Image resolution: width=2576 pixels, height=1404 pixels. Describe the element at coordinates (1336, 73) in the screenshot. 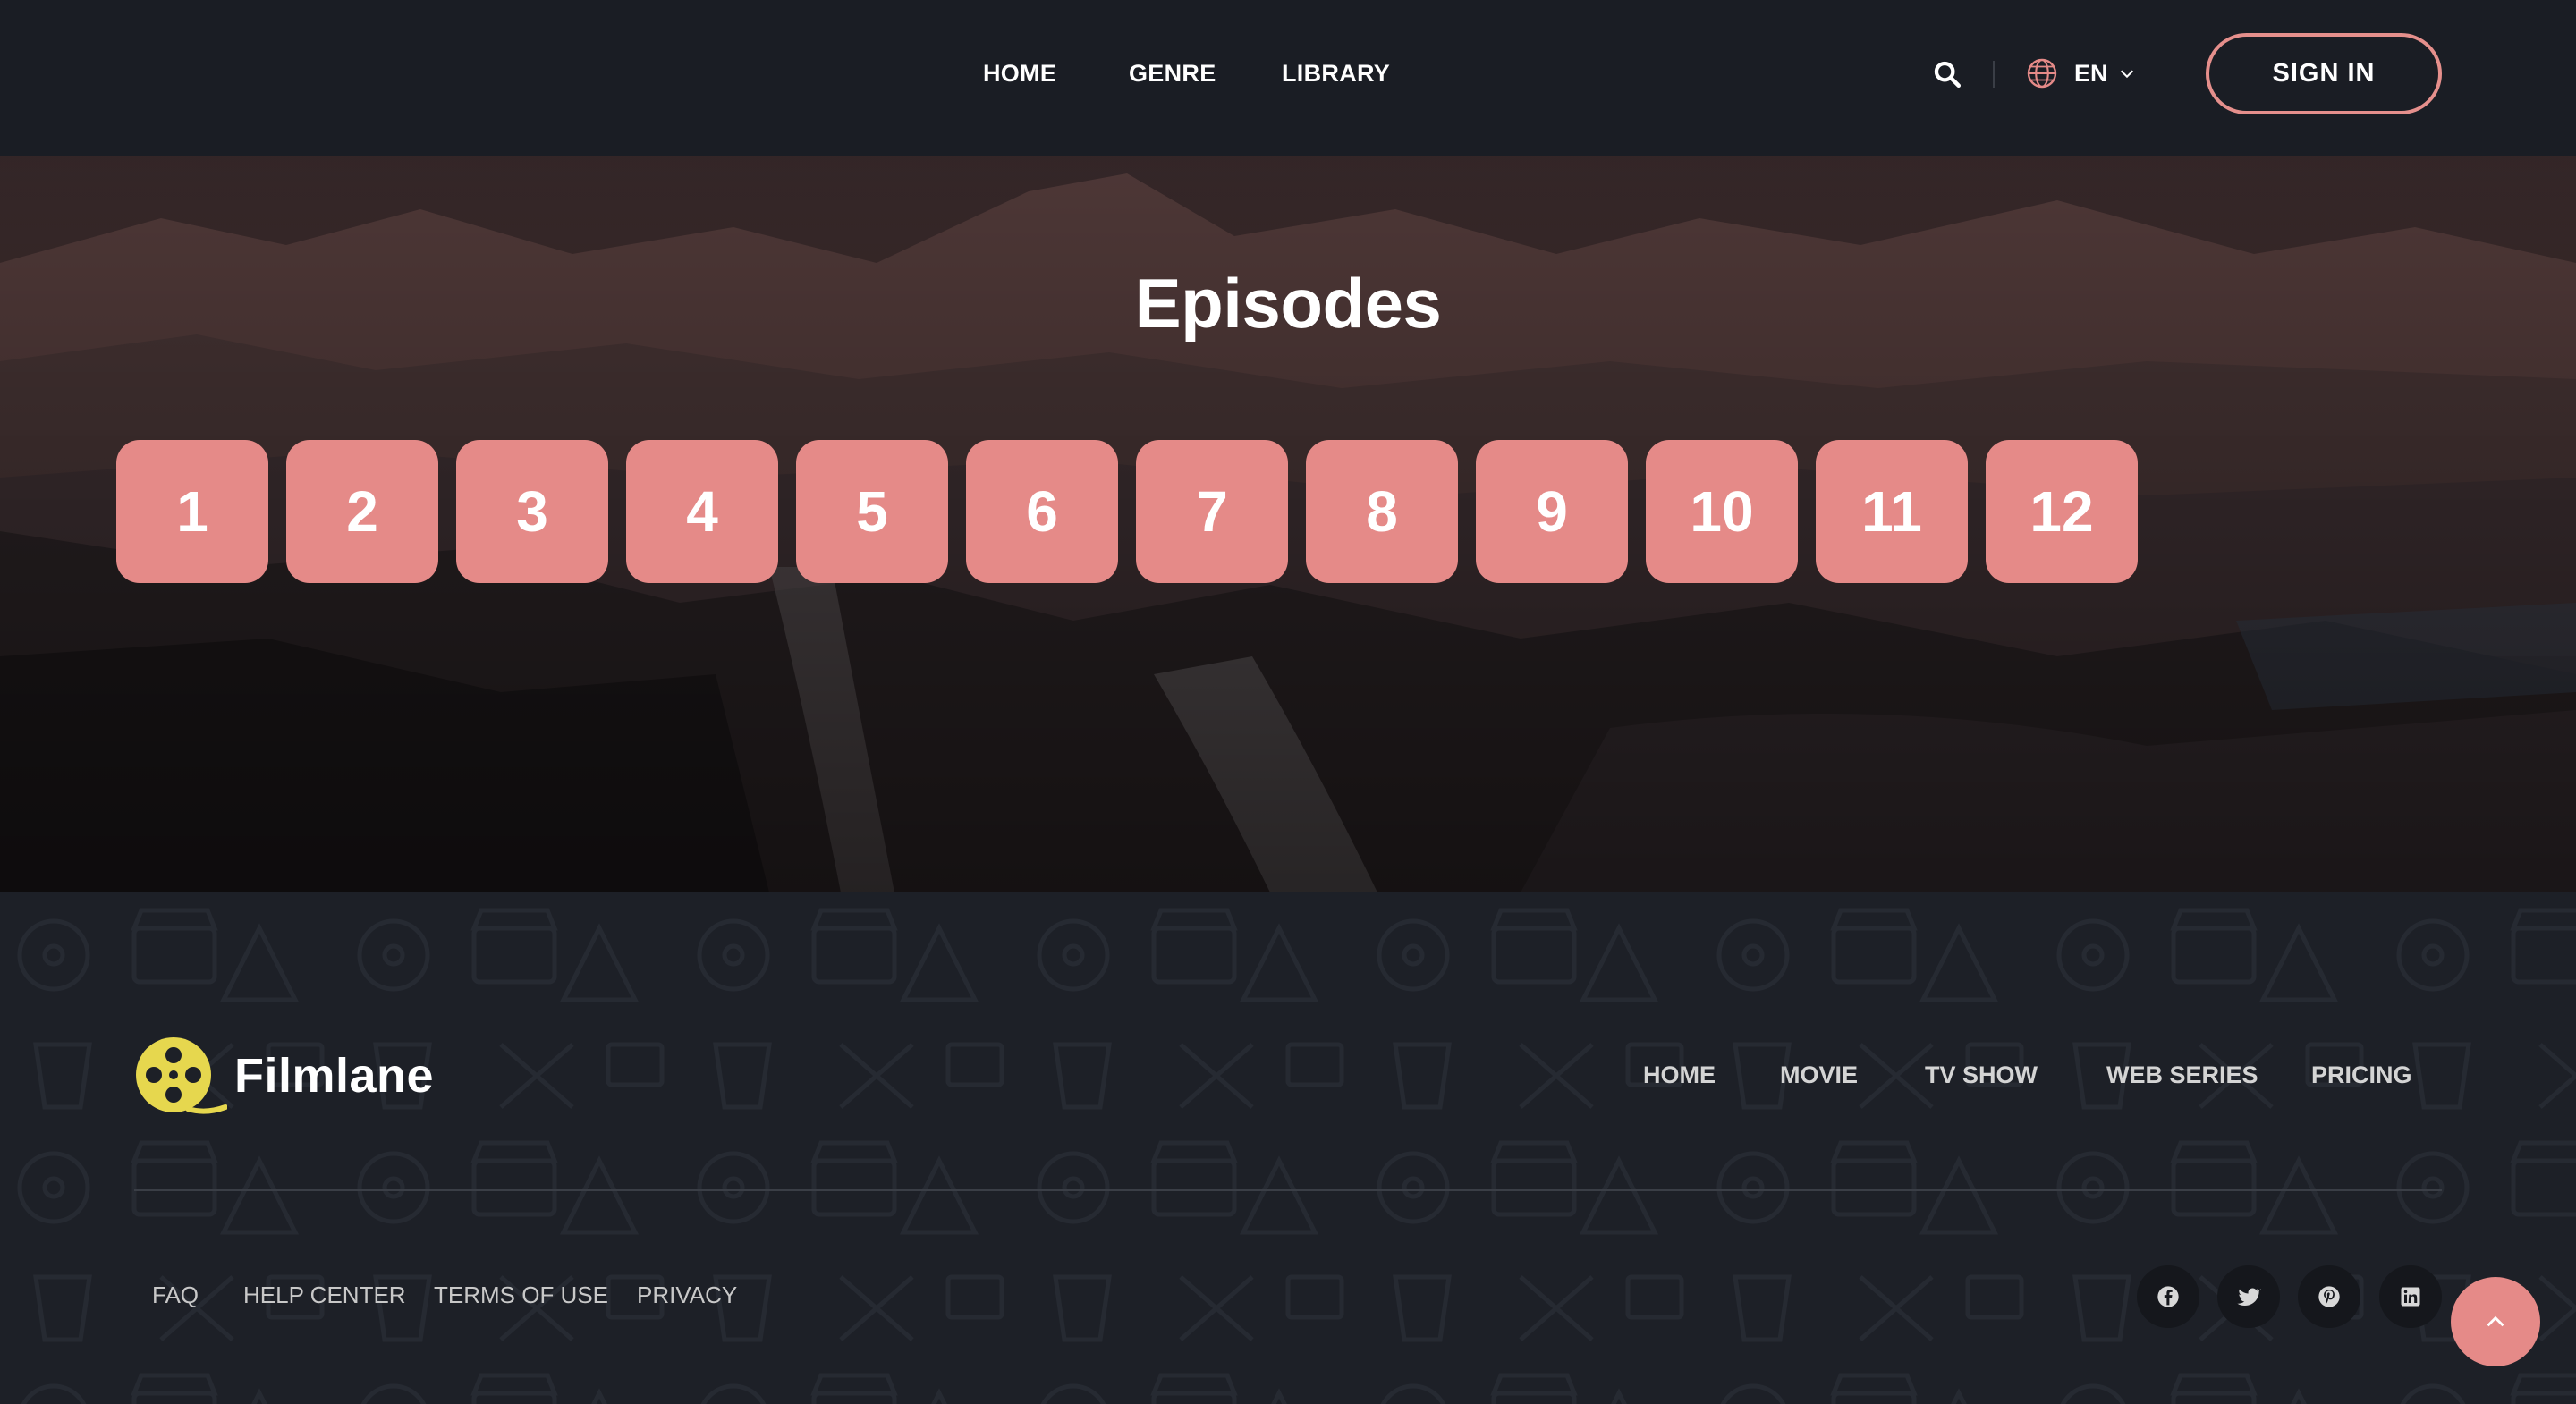

I see `nav-library: LIBRARY` at that location.